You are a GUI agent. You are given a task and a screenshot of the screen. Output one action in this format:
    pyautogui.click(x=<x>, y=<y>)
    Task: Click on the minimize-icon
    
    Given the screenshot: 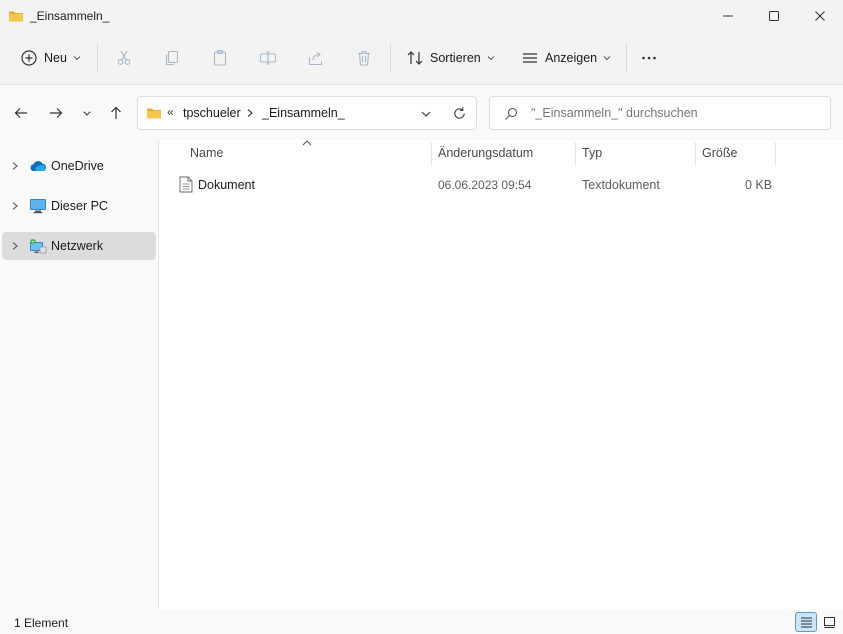 What is the action you would take?
    pyautogui.click(x=728, y=16)
    